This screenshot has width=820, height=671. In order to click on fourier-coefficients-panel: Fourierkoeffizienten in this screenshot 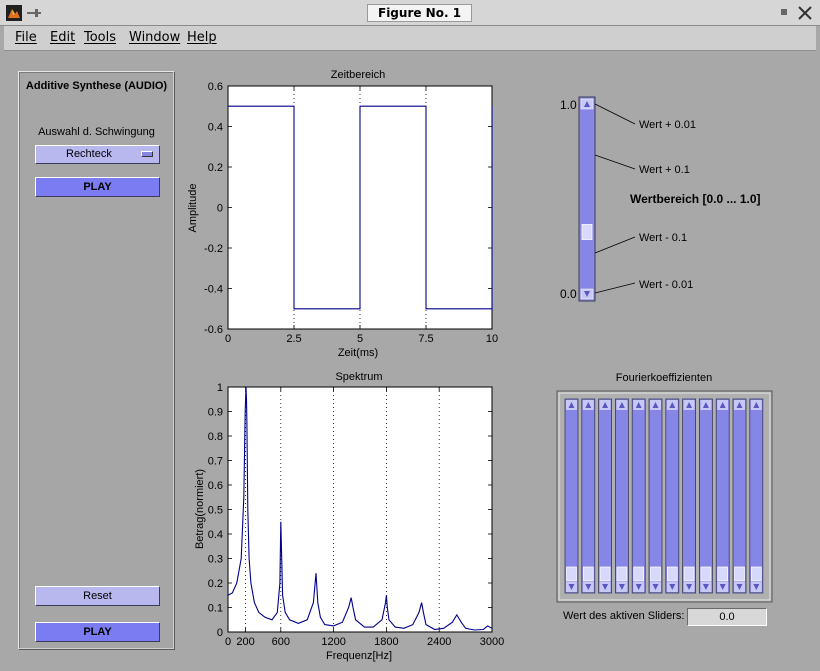, I will do `click(664, 487)`.